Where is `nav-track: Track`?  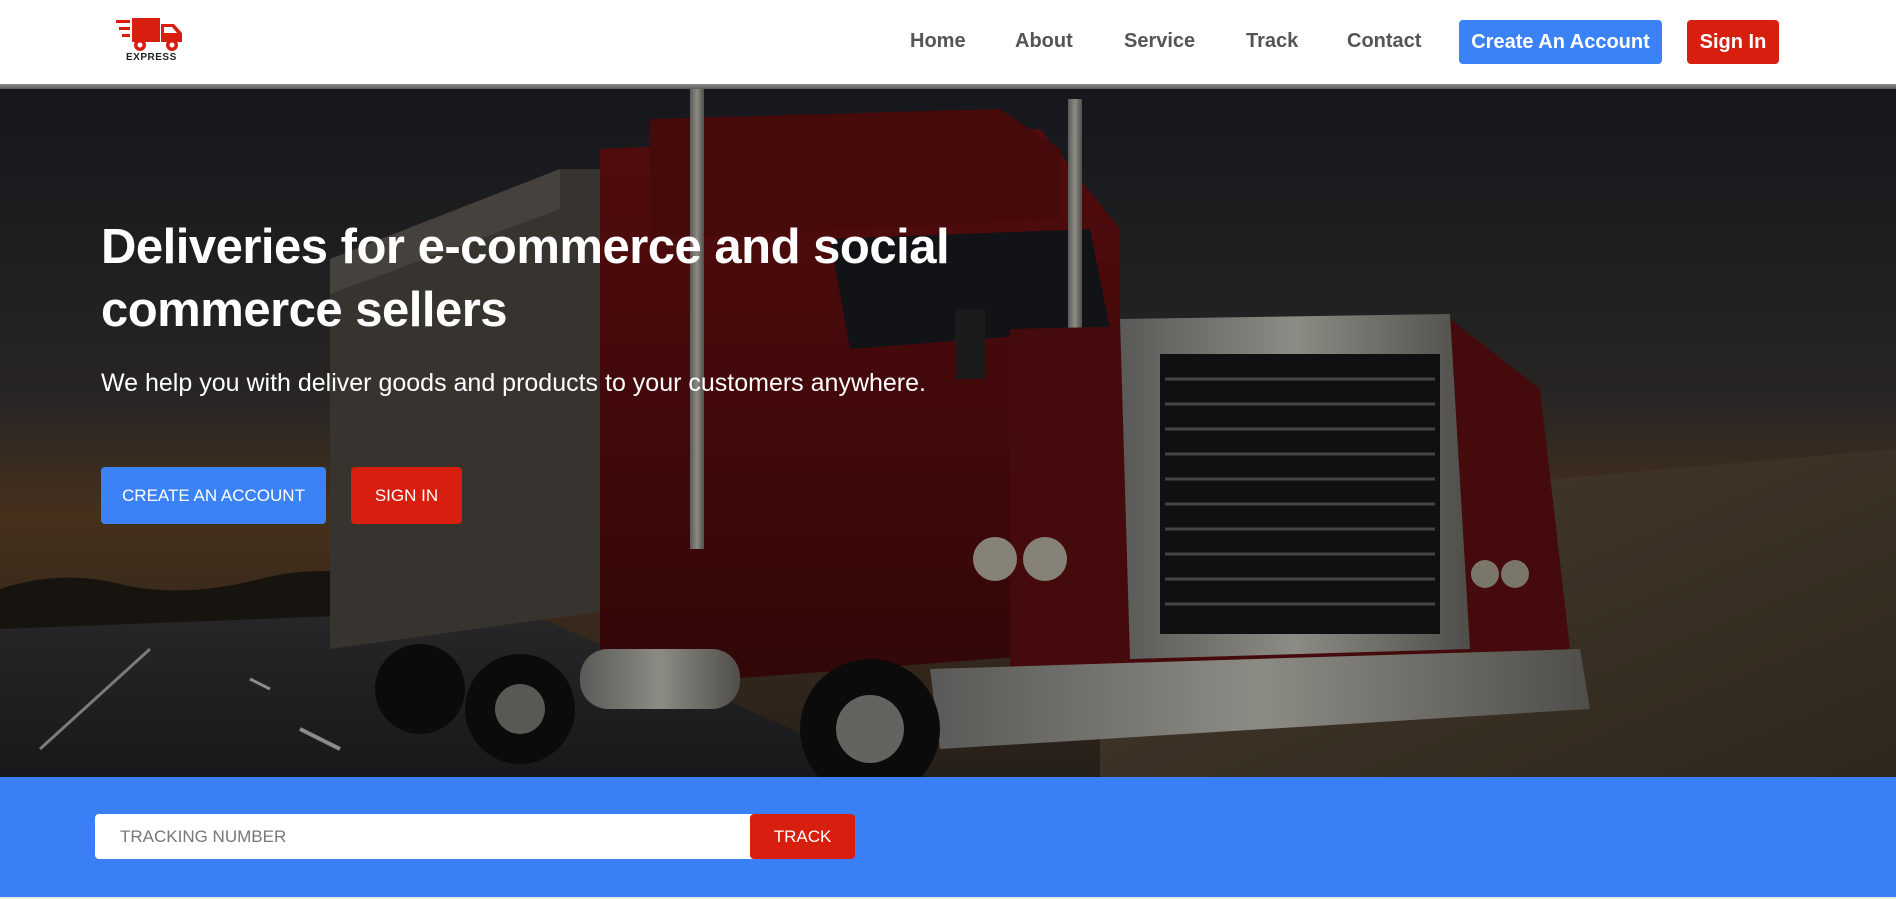
nav-track: Track is located at coordinates (1272, 41).